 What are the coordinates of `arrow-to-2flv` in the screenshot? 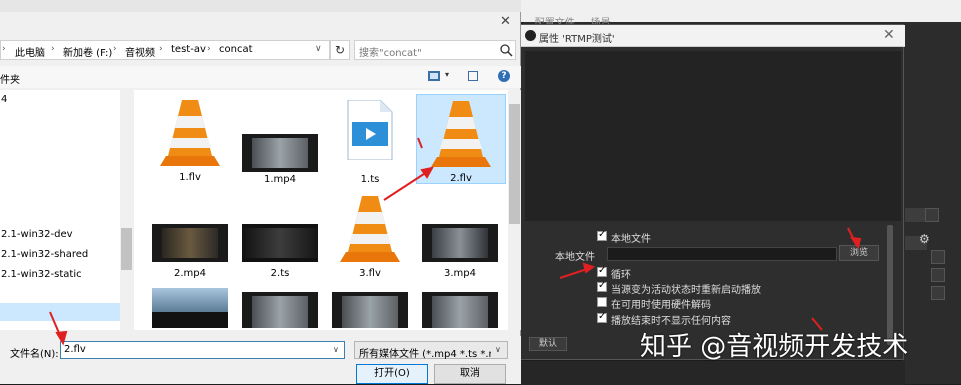 It's located at (407, 185).